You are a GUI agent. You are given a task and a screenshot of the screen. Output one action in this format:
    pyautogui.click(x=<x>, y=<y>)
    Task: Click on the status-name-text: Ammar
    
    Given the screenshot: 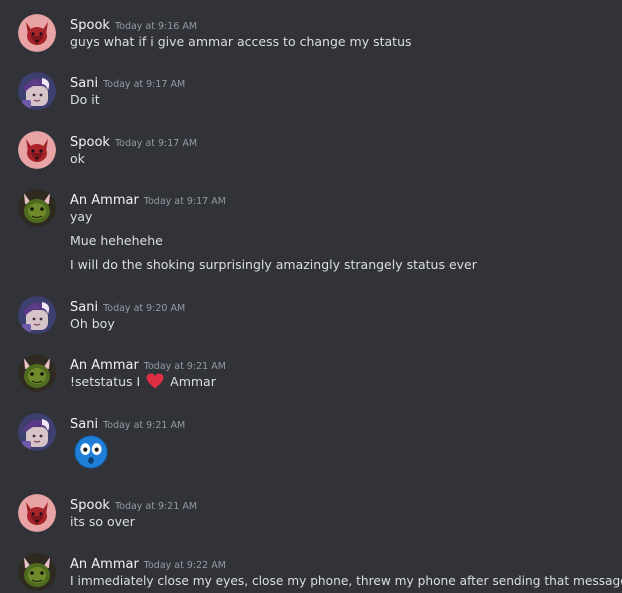 What is the action you would take?
    pyautogui.click(x=193, y=381)
    